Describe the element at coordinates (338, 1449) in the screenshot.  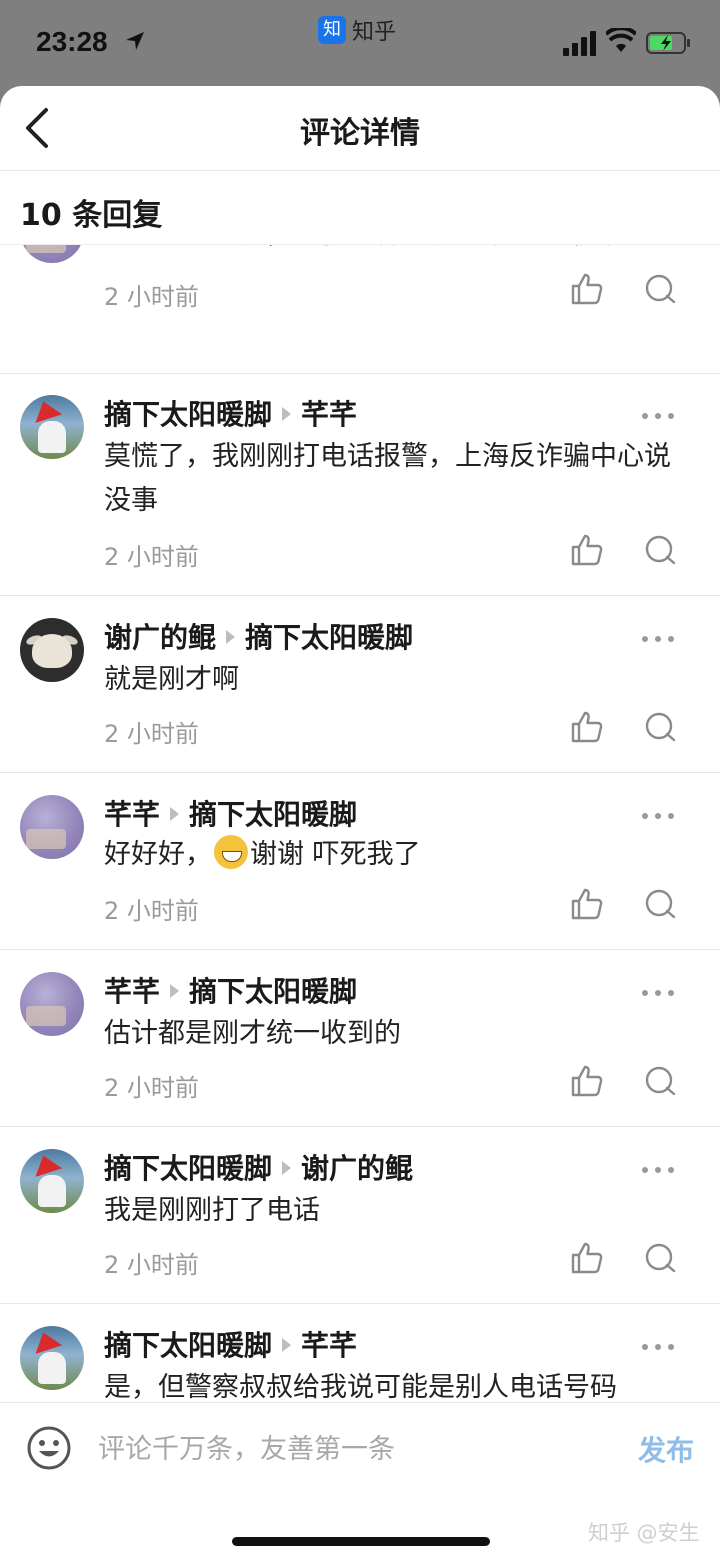
I see `comment-input` at that location.